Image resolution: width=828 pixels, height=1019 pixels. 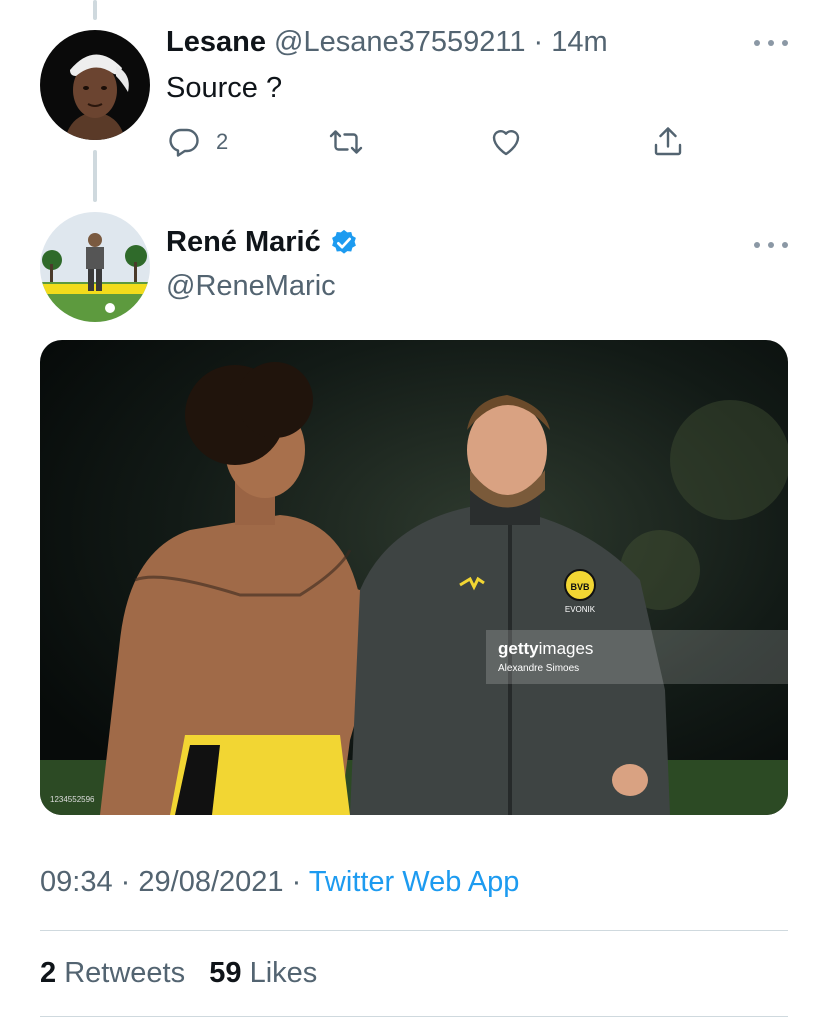 I want to click on reply-button: 2, so click(x=197, y=142).